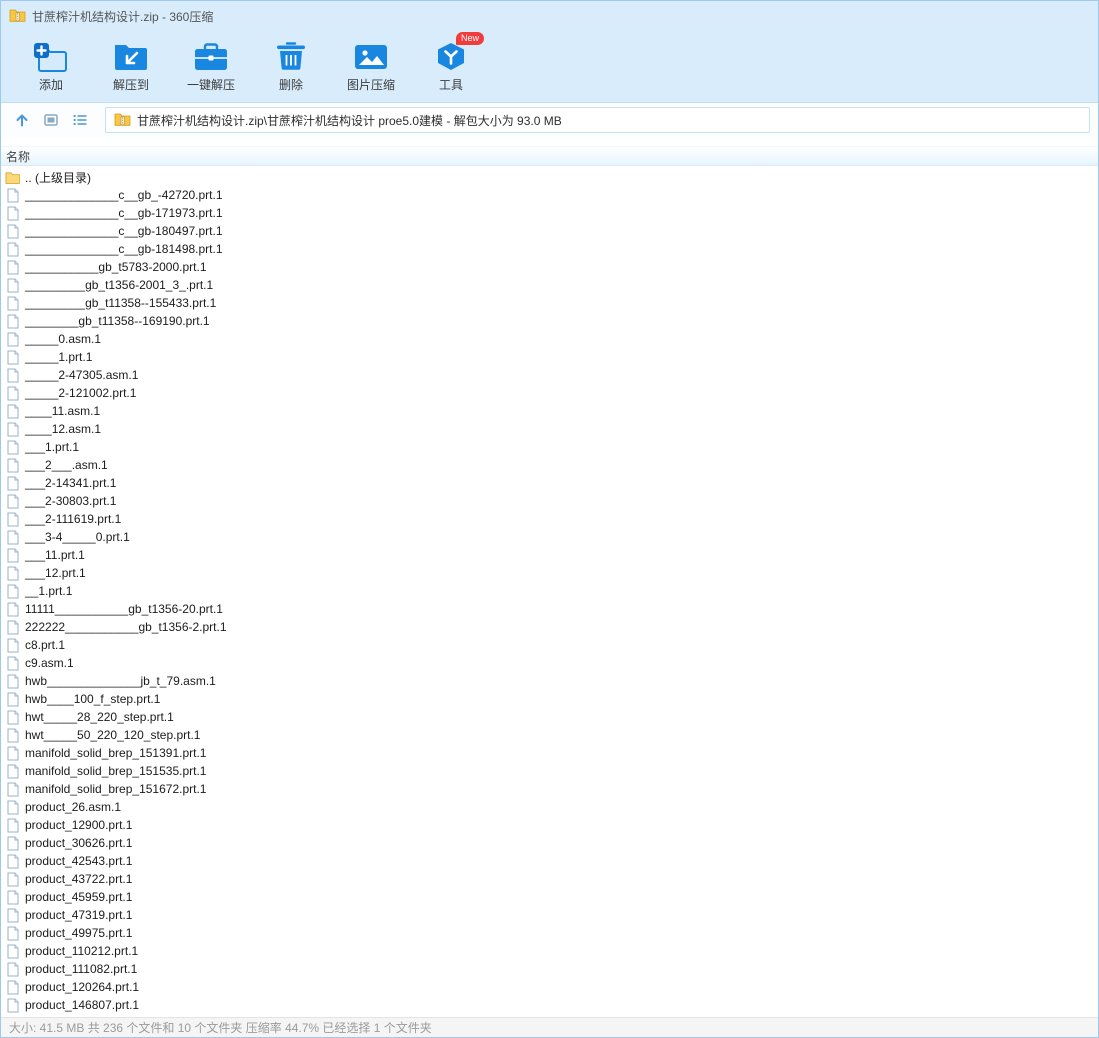 The image size is (1099, 1038). Describe the element at coordinates (82, 1005) in the screenshot. I see `file-name: product_146807.prt.1` at that location.